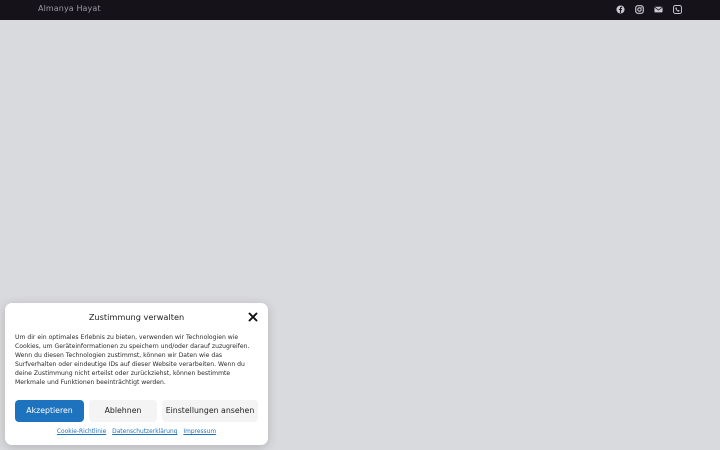 The image size is (720, 450). I want to click on site-brand: Almanya Hayat, so click(69, 9).